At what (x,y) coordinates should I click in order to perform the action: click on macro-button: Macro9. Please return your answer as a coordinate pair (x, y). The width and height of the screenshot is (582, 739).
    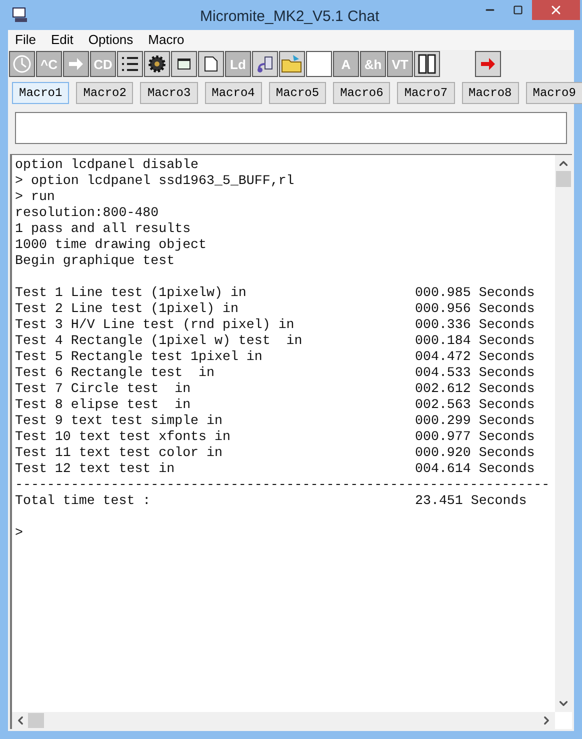
    Looking at the image, I should click on (554, 93).